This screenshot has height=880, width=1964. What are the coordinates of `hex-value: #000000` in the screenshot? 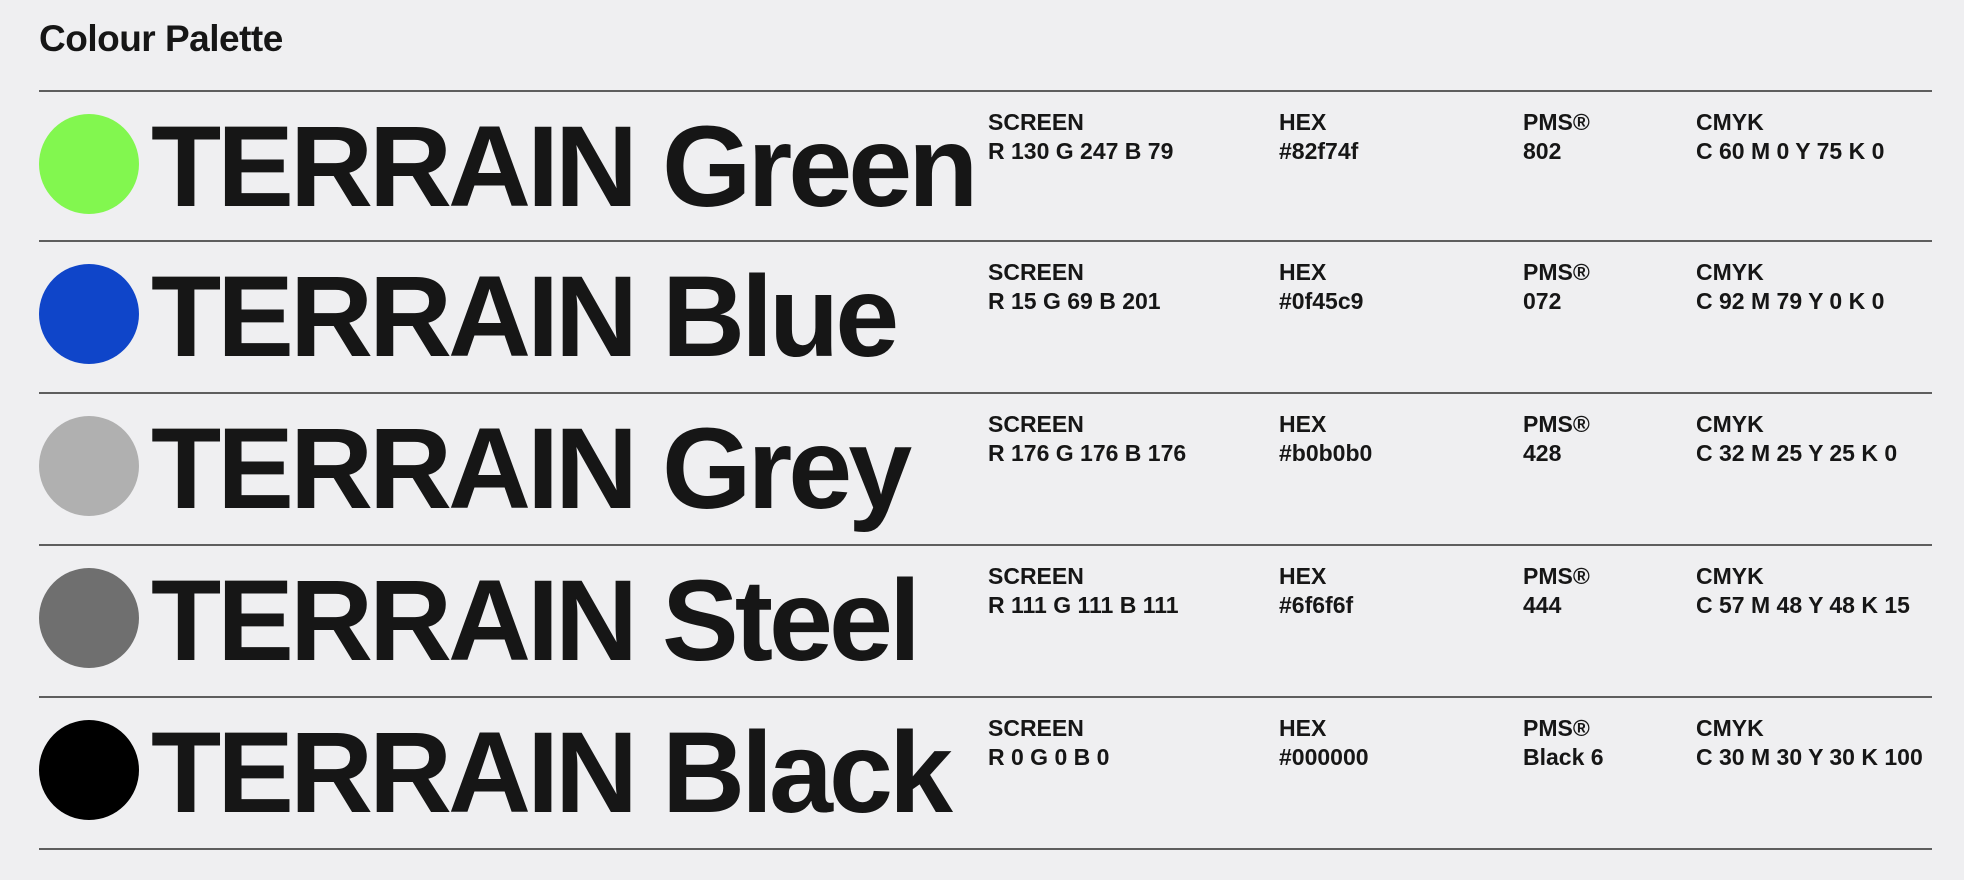 It's located at (1324, 757).